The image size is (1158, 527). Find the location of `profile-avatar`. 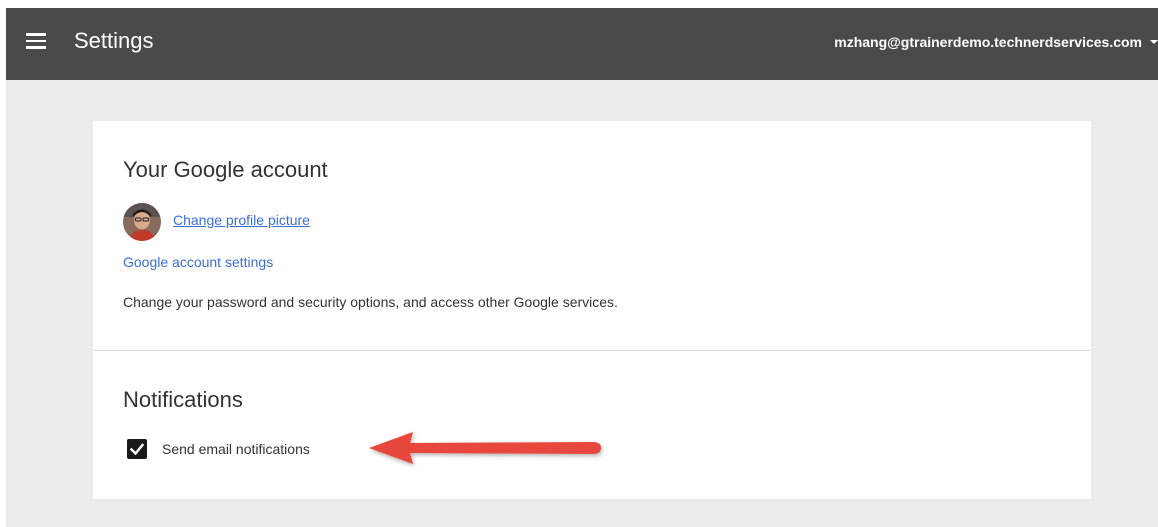

profile-avatar is located at coordinates (142, 222).